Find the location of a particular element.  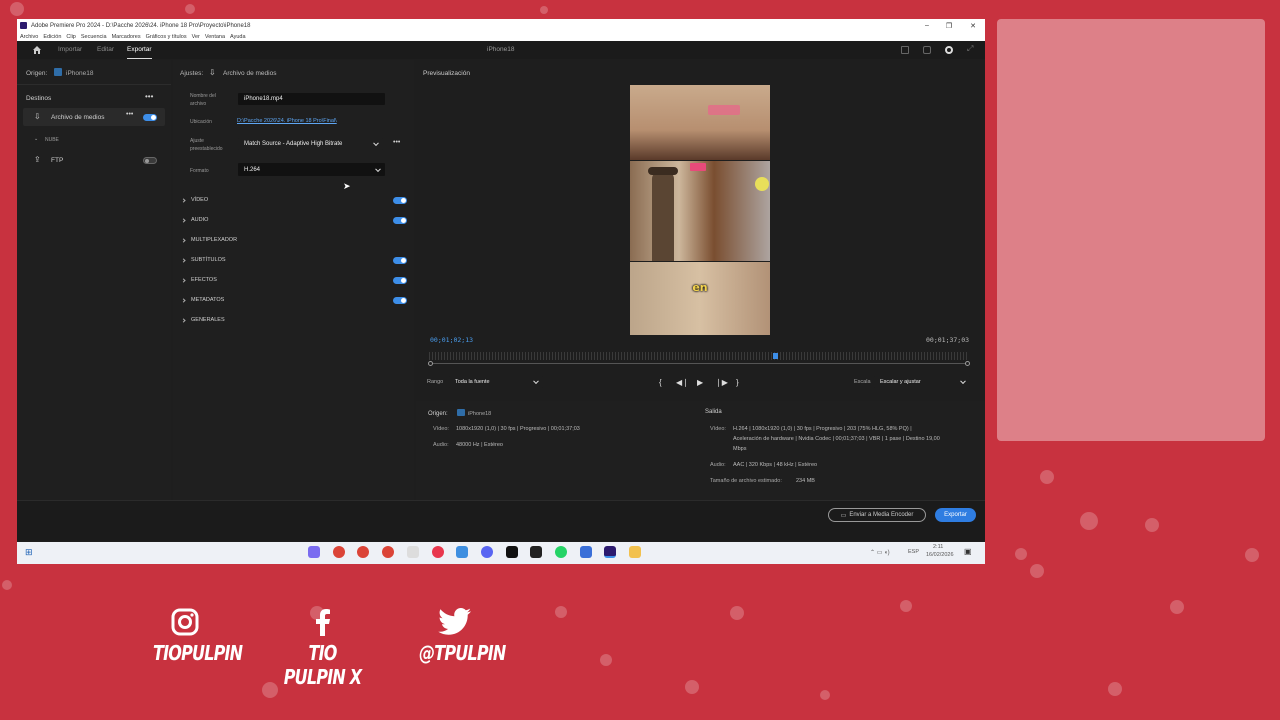

premiere-taskbar-icon is located at coordinates (610, 552).